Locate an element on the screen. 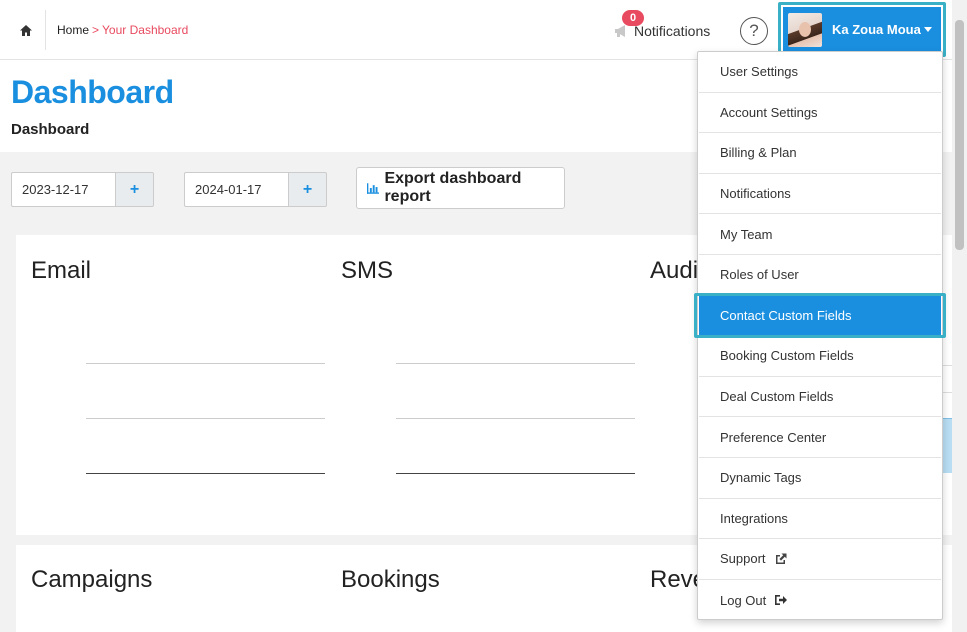  menu-item-roles-of-user: Roles of User is located at coordinates (820, 275).